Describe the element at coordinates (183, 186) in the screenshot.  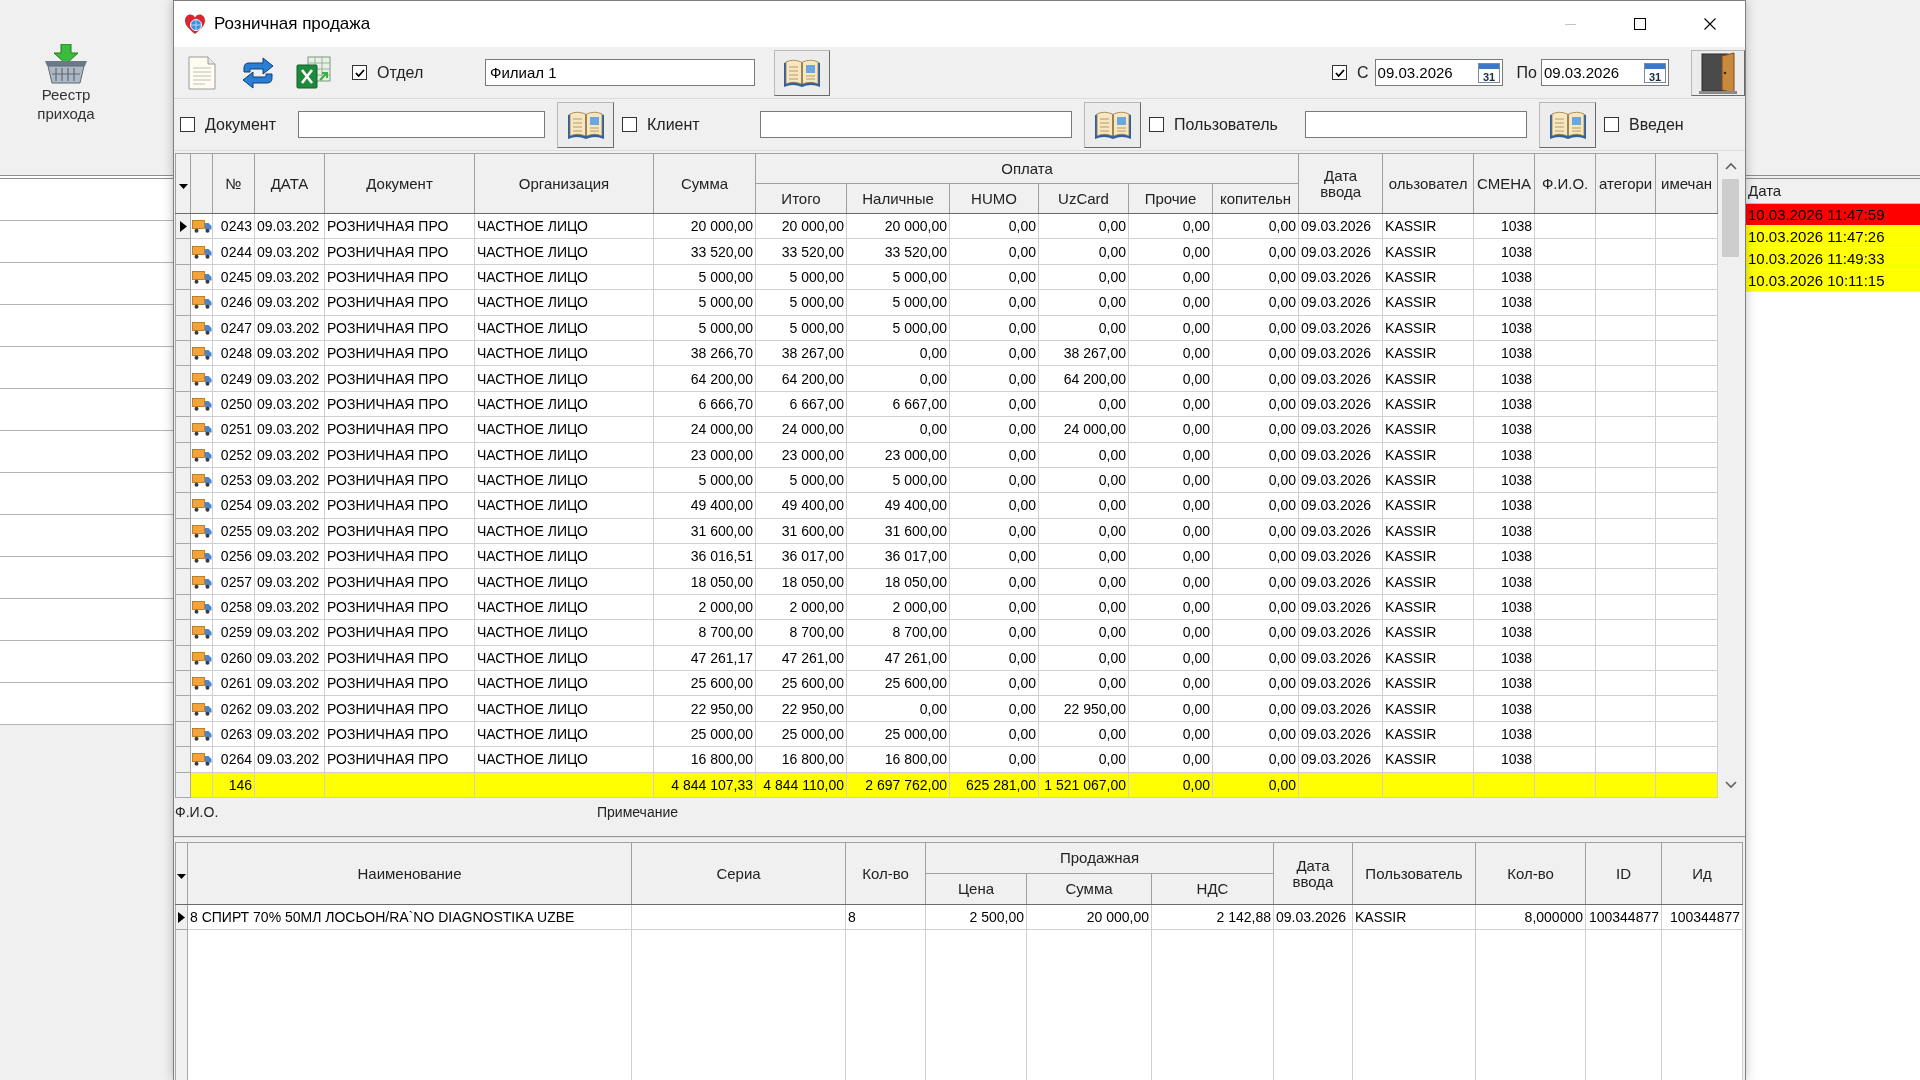
I see `dropdown-icon` at that location.